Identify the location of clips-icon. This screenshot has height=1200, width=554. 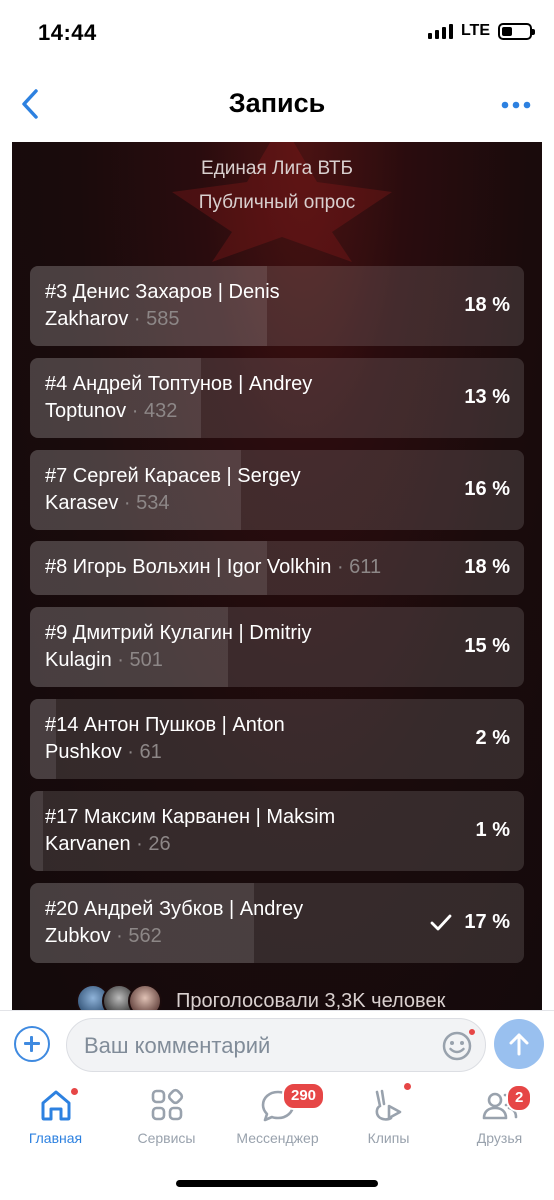
(388, 1105).